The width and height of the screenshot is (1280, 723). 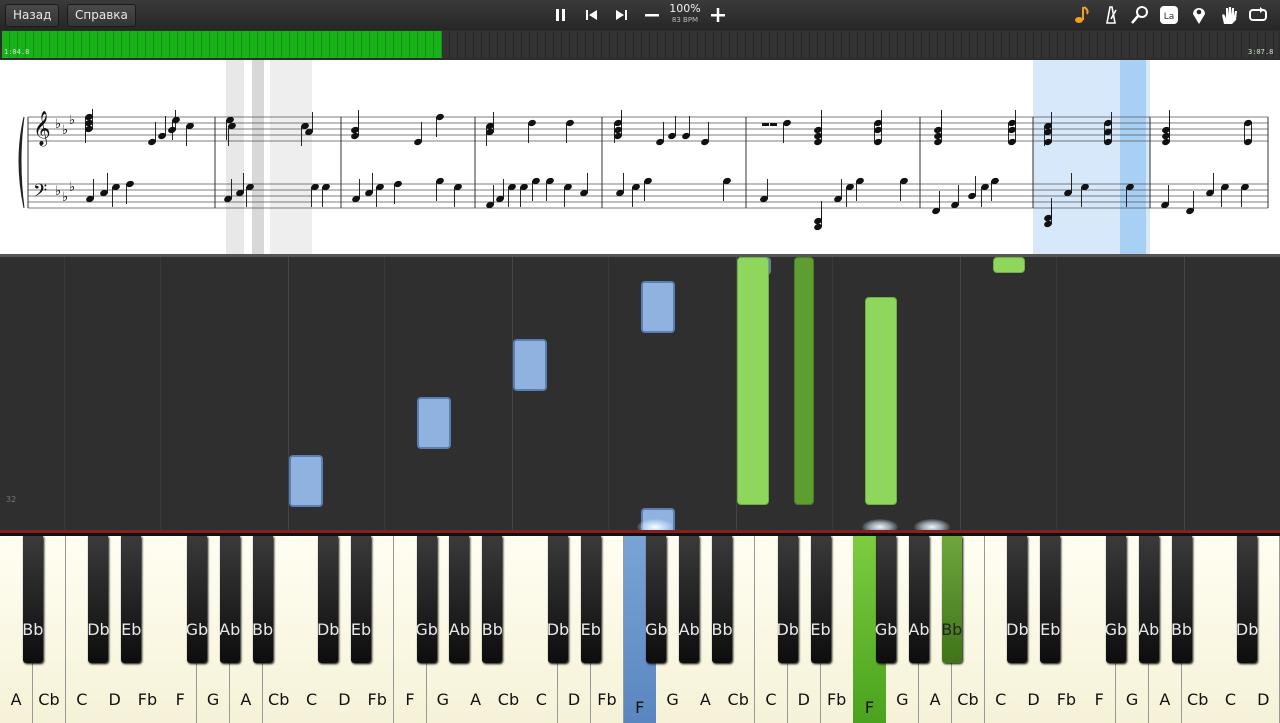 What do you see at coordinates (1111, 15) in the screenshot?
I see `metronome-icon` at bounding box center [1111, 15].